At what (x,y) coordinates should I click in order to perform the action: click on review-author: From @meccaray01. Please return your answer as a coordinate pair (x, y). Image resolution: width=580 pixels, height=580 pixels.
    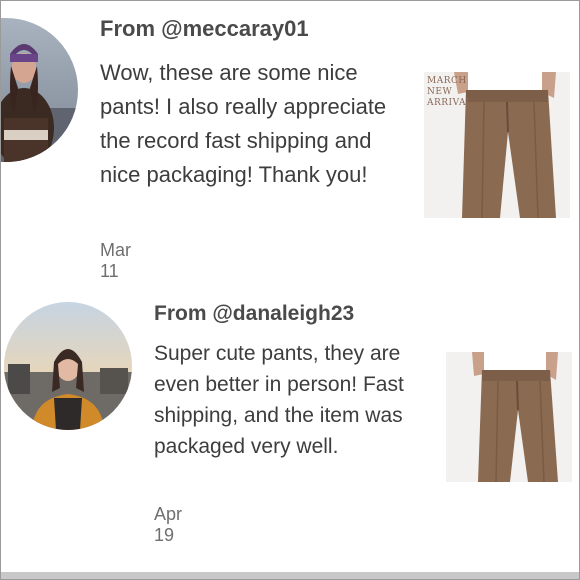
    Looking at the image, I should click on (204, 29).